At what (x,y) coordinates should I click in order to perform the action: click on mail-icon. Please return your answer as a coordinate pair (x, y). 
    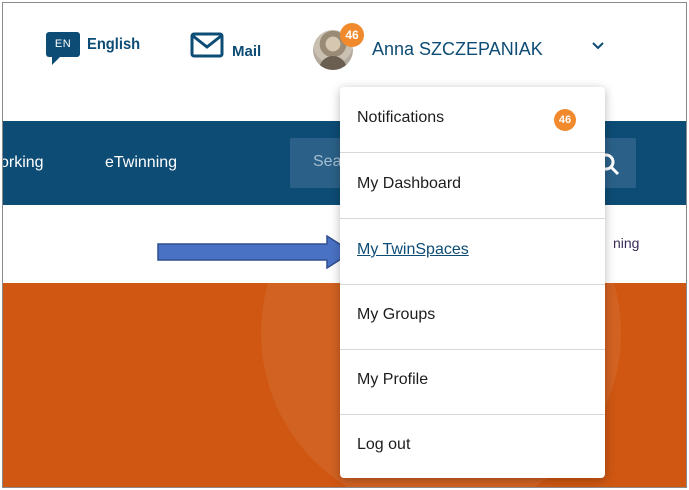
    Looking at the image, I should click on (207, 45).